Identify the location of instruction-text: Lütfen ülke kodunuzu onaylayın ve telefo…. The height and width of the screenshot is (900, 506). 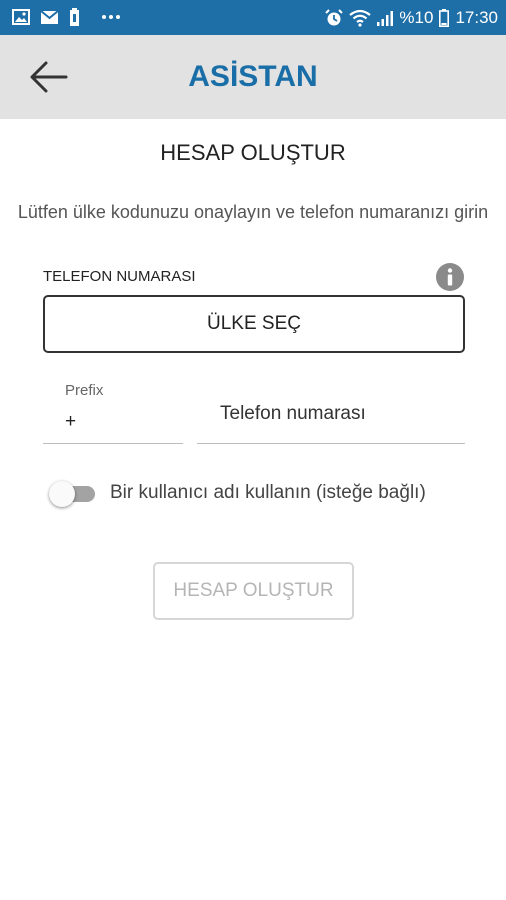
(253, 212).